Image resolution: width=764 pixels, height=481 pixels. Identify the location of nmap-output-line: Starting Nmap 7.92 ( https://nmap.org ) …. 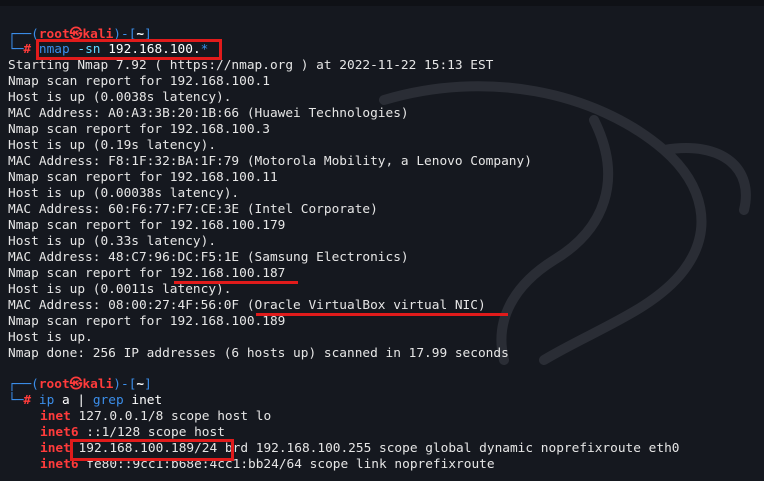
(251, 65).